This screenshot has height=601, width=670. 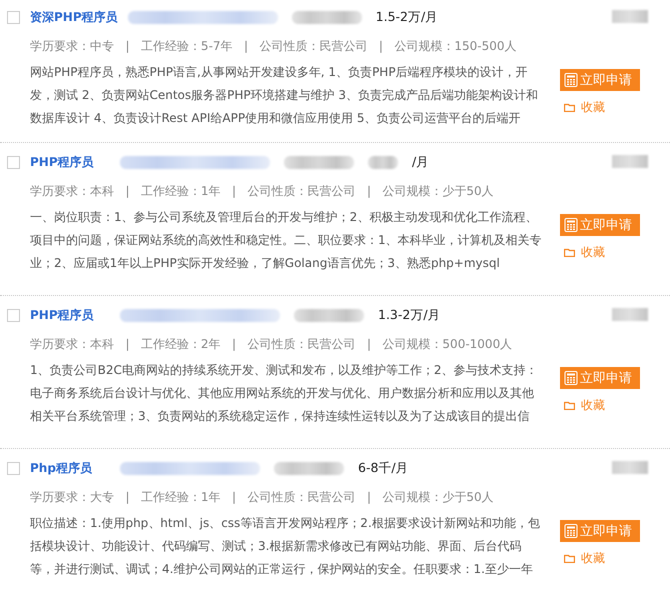 I want to click on job-title: Php程序员, so click(x=70, y=468).